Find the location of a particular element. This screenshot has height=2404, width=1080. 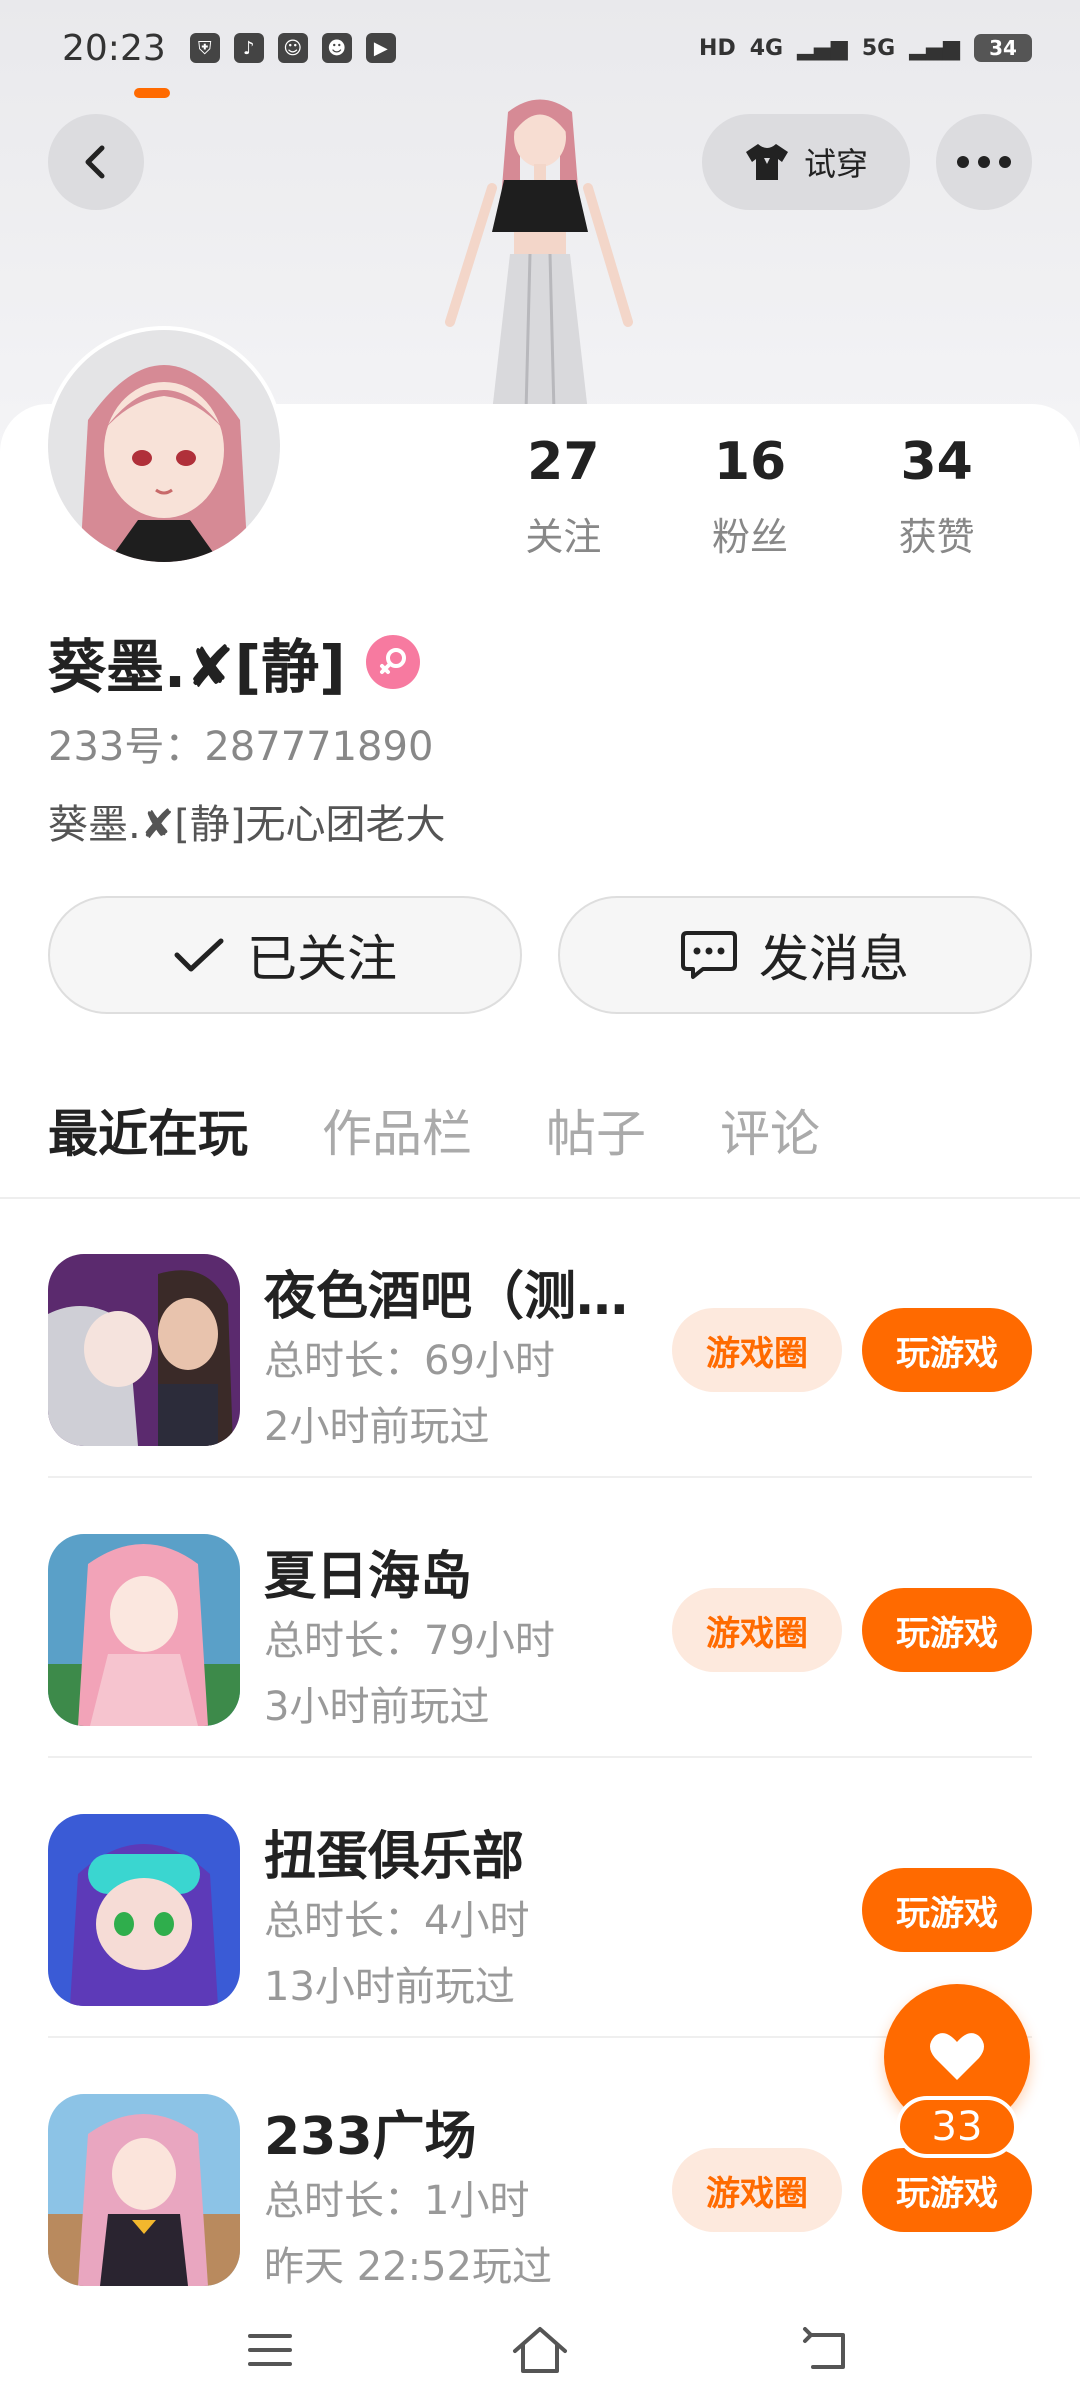

game-duration: 总时长：4小时 is located at coordinates (397, 1921).